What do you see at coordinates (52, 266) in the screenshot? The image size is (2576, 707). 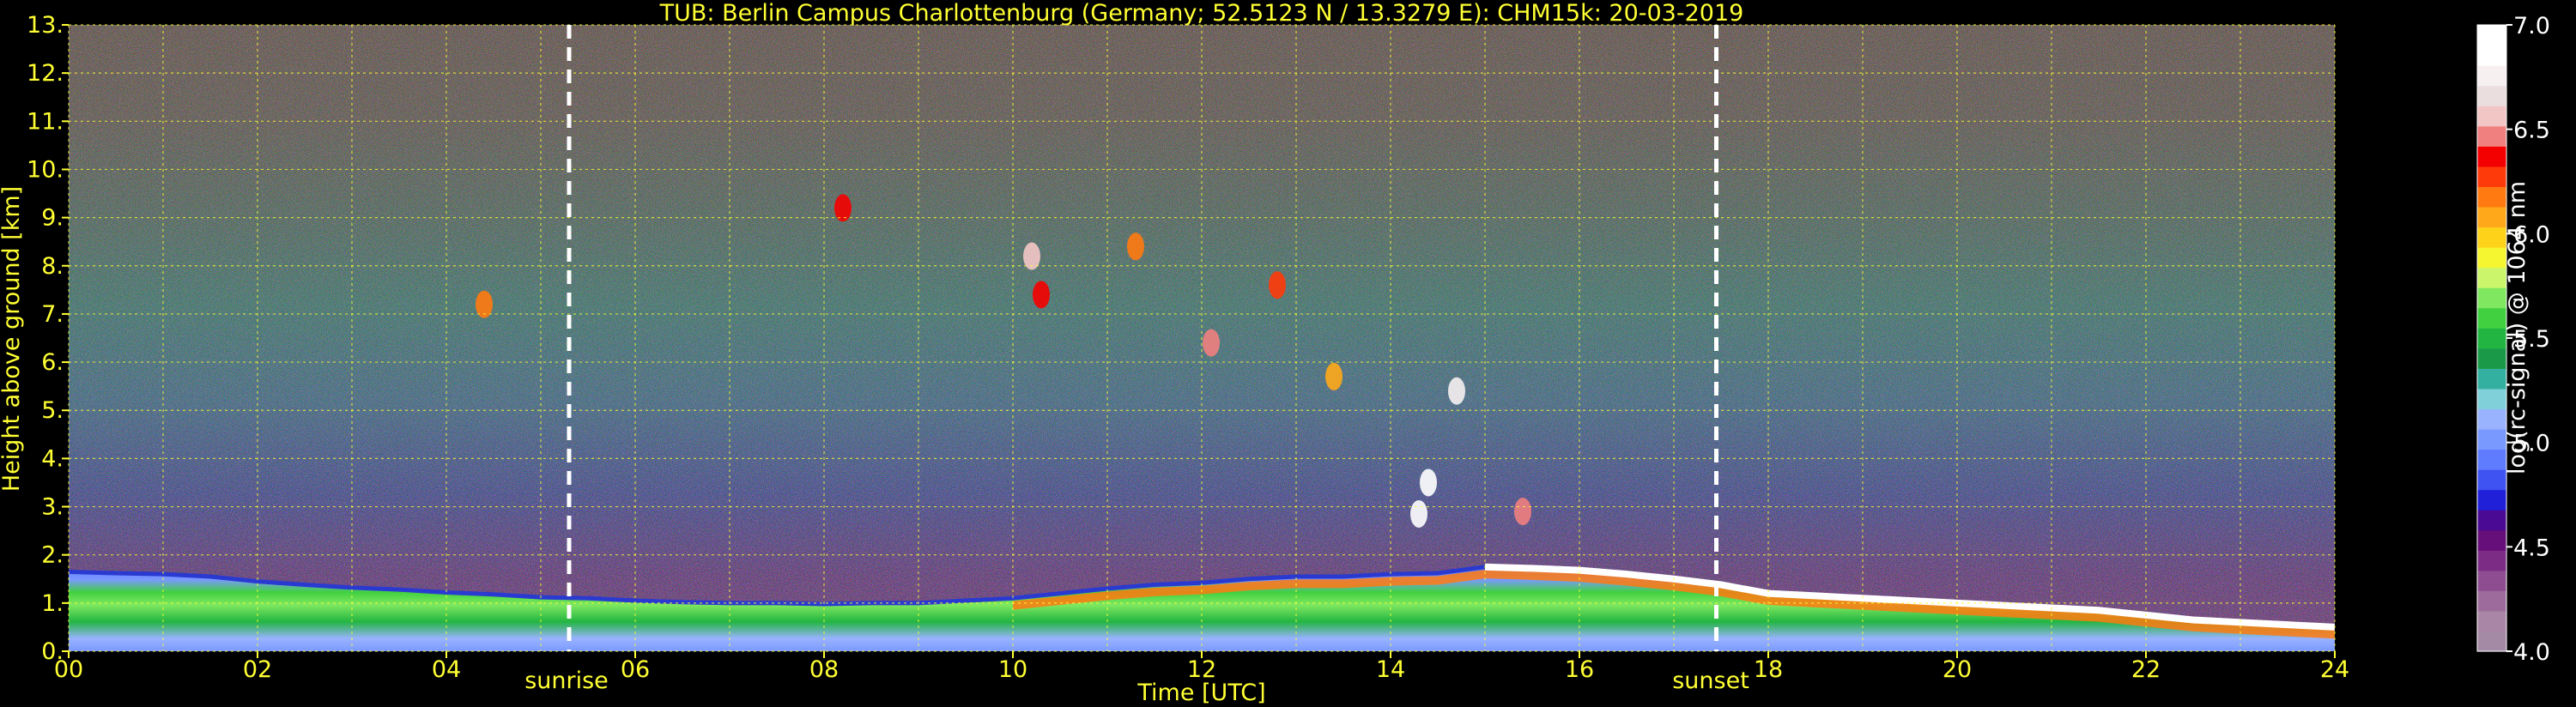 I see `y-tick-label: 8.` at bounding box center [52, 266].